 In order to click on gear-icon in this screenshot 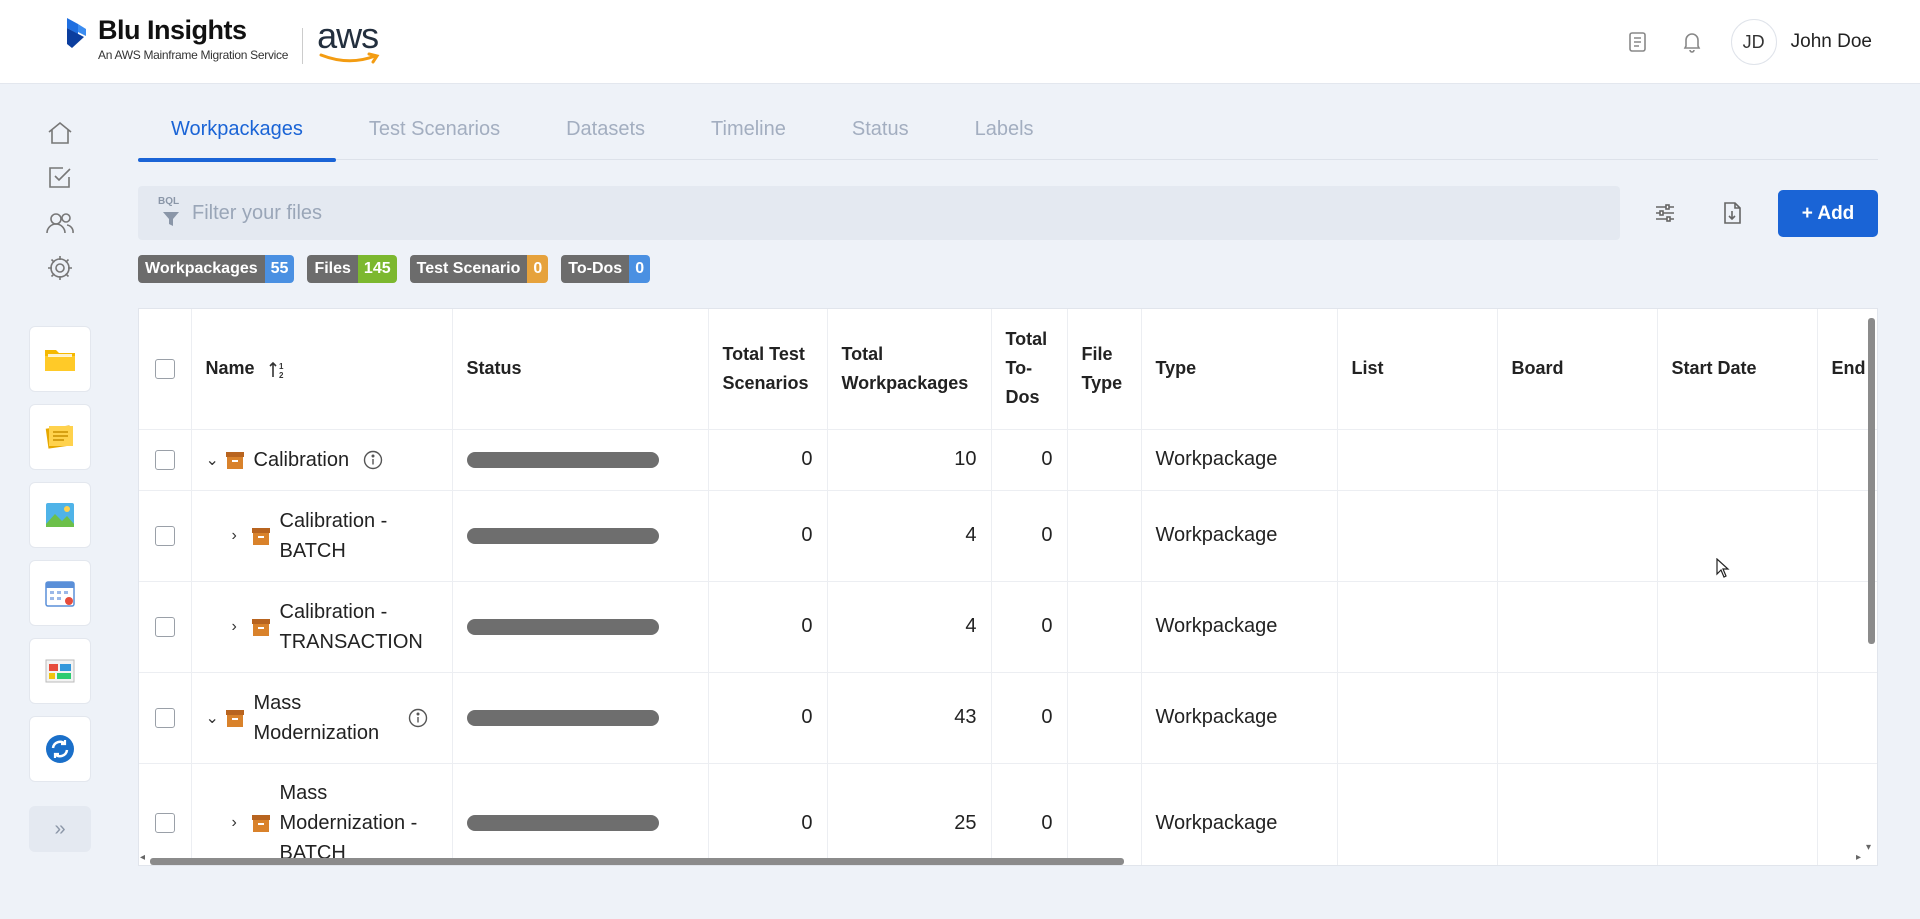, I will do `click(60, 267)`.